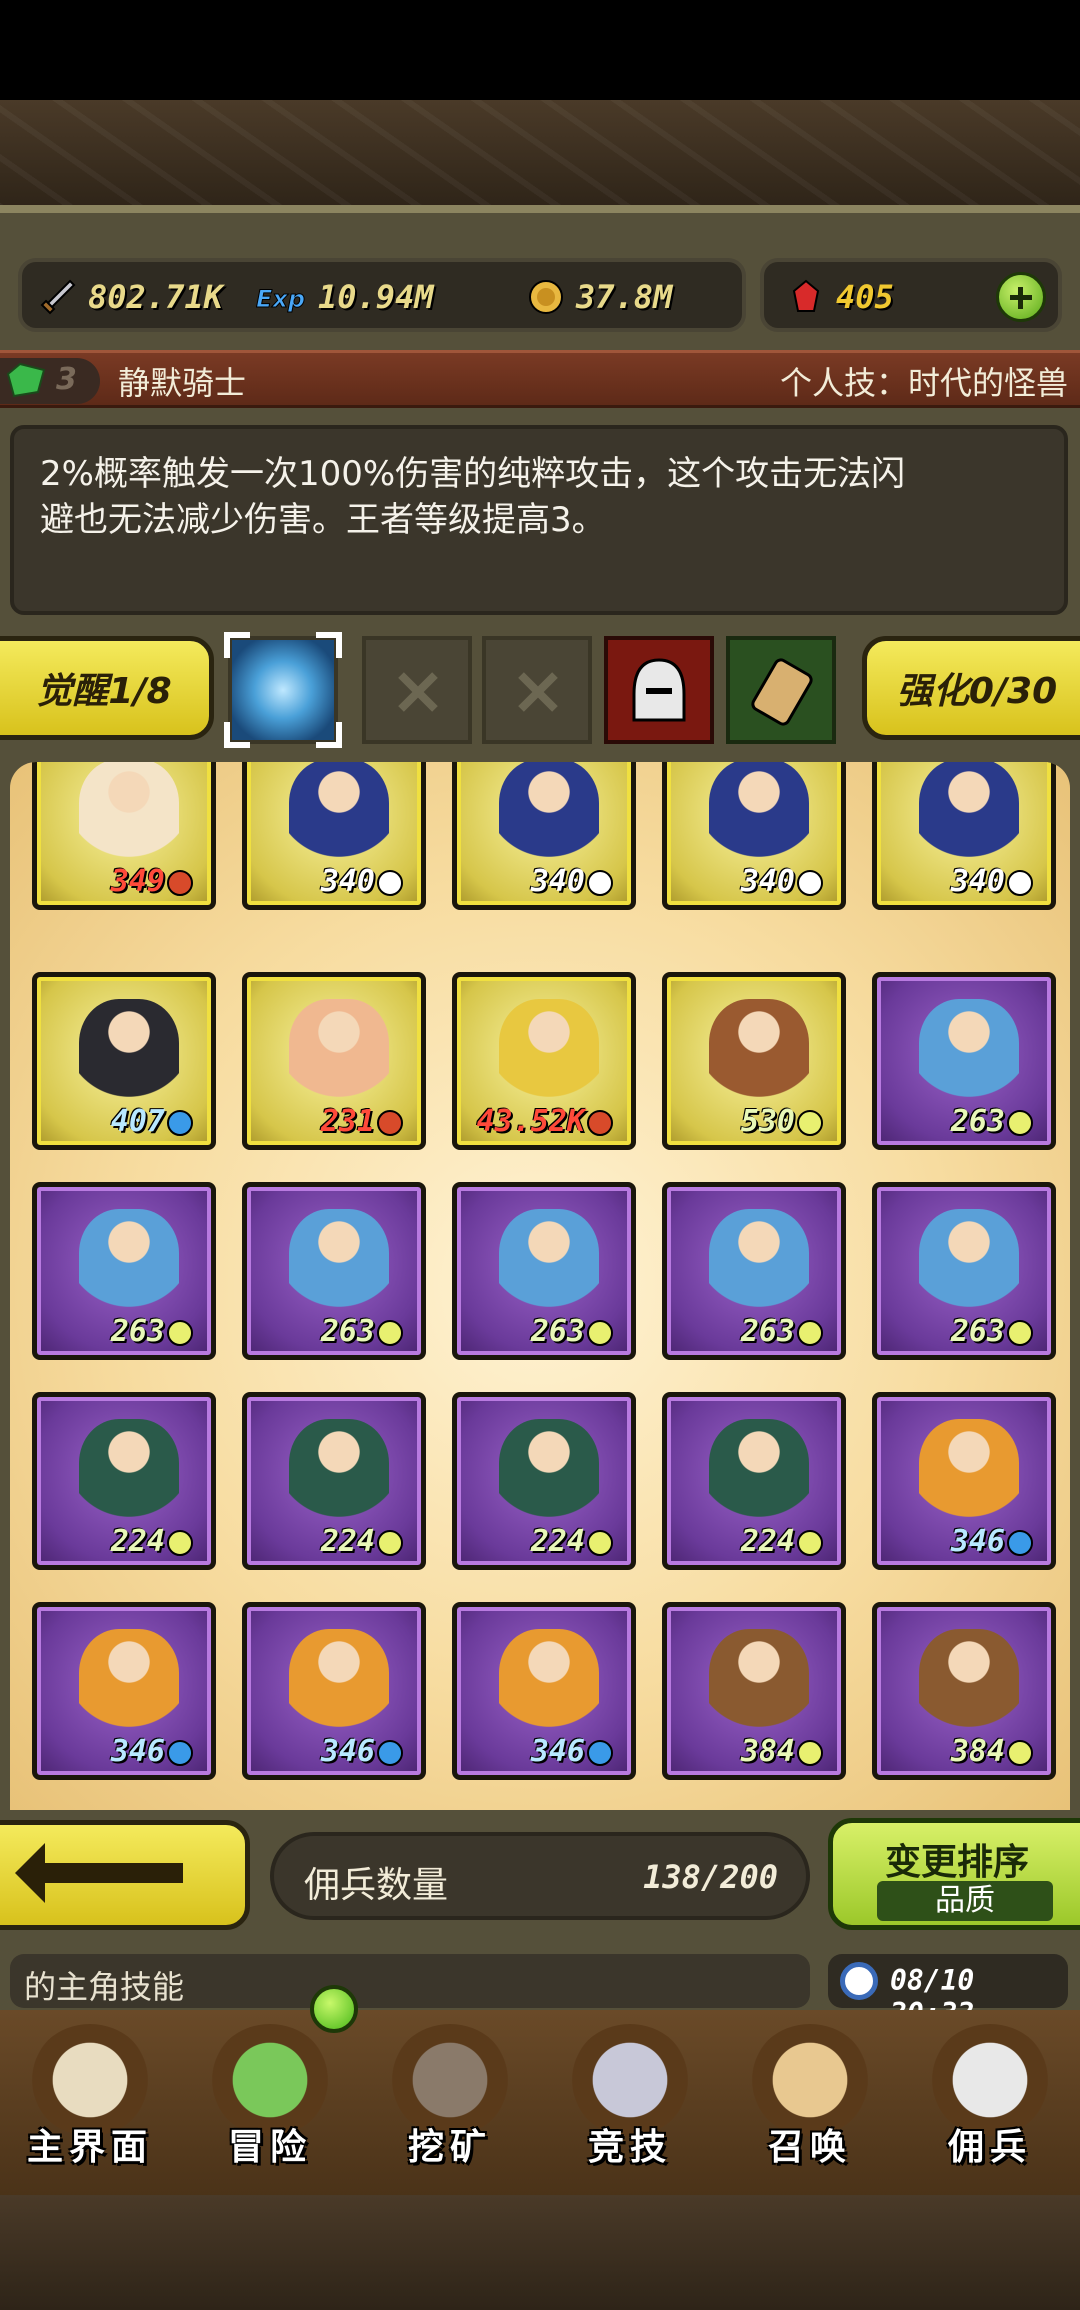 The width and height of the screenshot is (1080, 2310). Describe the element at coordinates (344, 297) in the screenshot. I see `exp-resource: Exp 10.94M` at that location.